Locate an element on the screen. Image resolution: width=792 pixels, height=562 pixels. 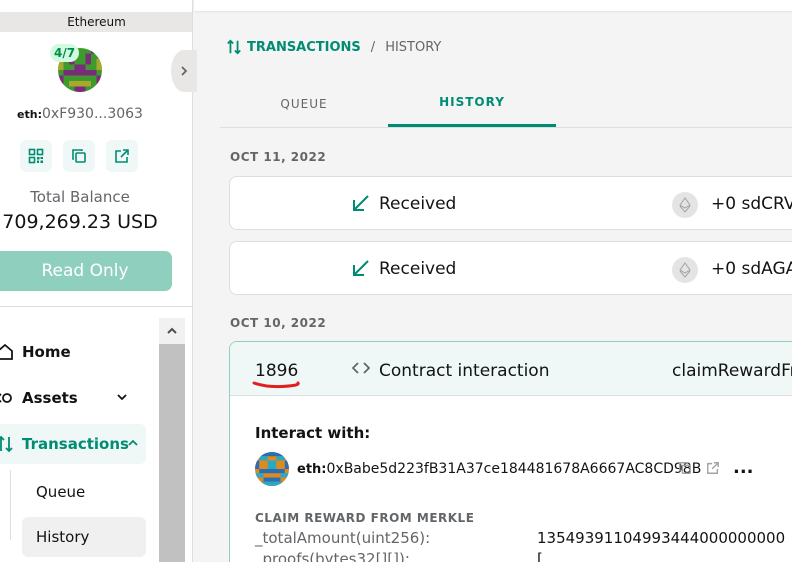
expanded-transaction-header: 1896 Contract interaction claimRewardFro is located at coordinates (511, 369).